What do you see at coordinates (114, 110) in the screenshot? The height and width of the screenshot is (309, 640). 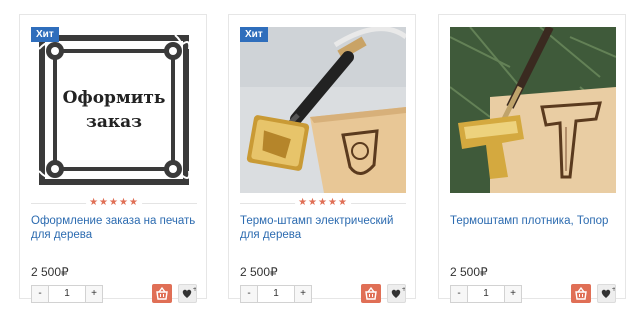 I see `product-image: Оформить заказ` at bounding box center [114, 110].